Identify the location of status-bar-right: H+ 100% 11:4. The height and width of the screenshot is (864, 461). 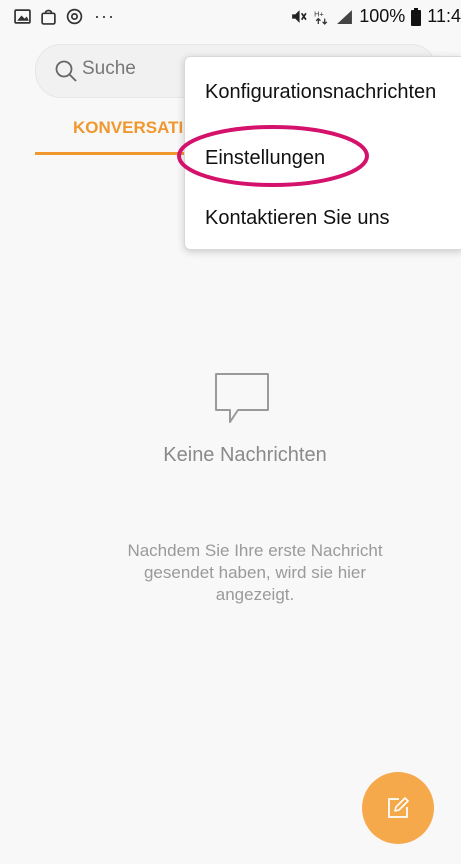
(375, 16).